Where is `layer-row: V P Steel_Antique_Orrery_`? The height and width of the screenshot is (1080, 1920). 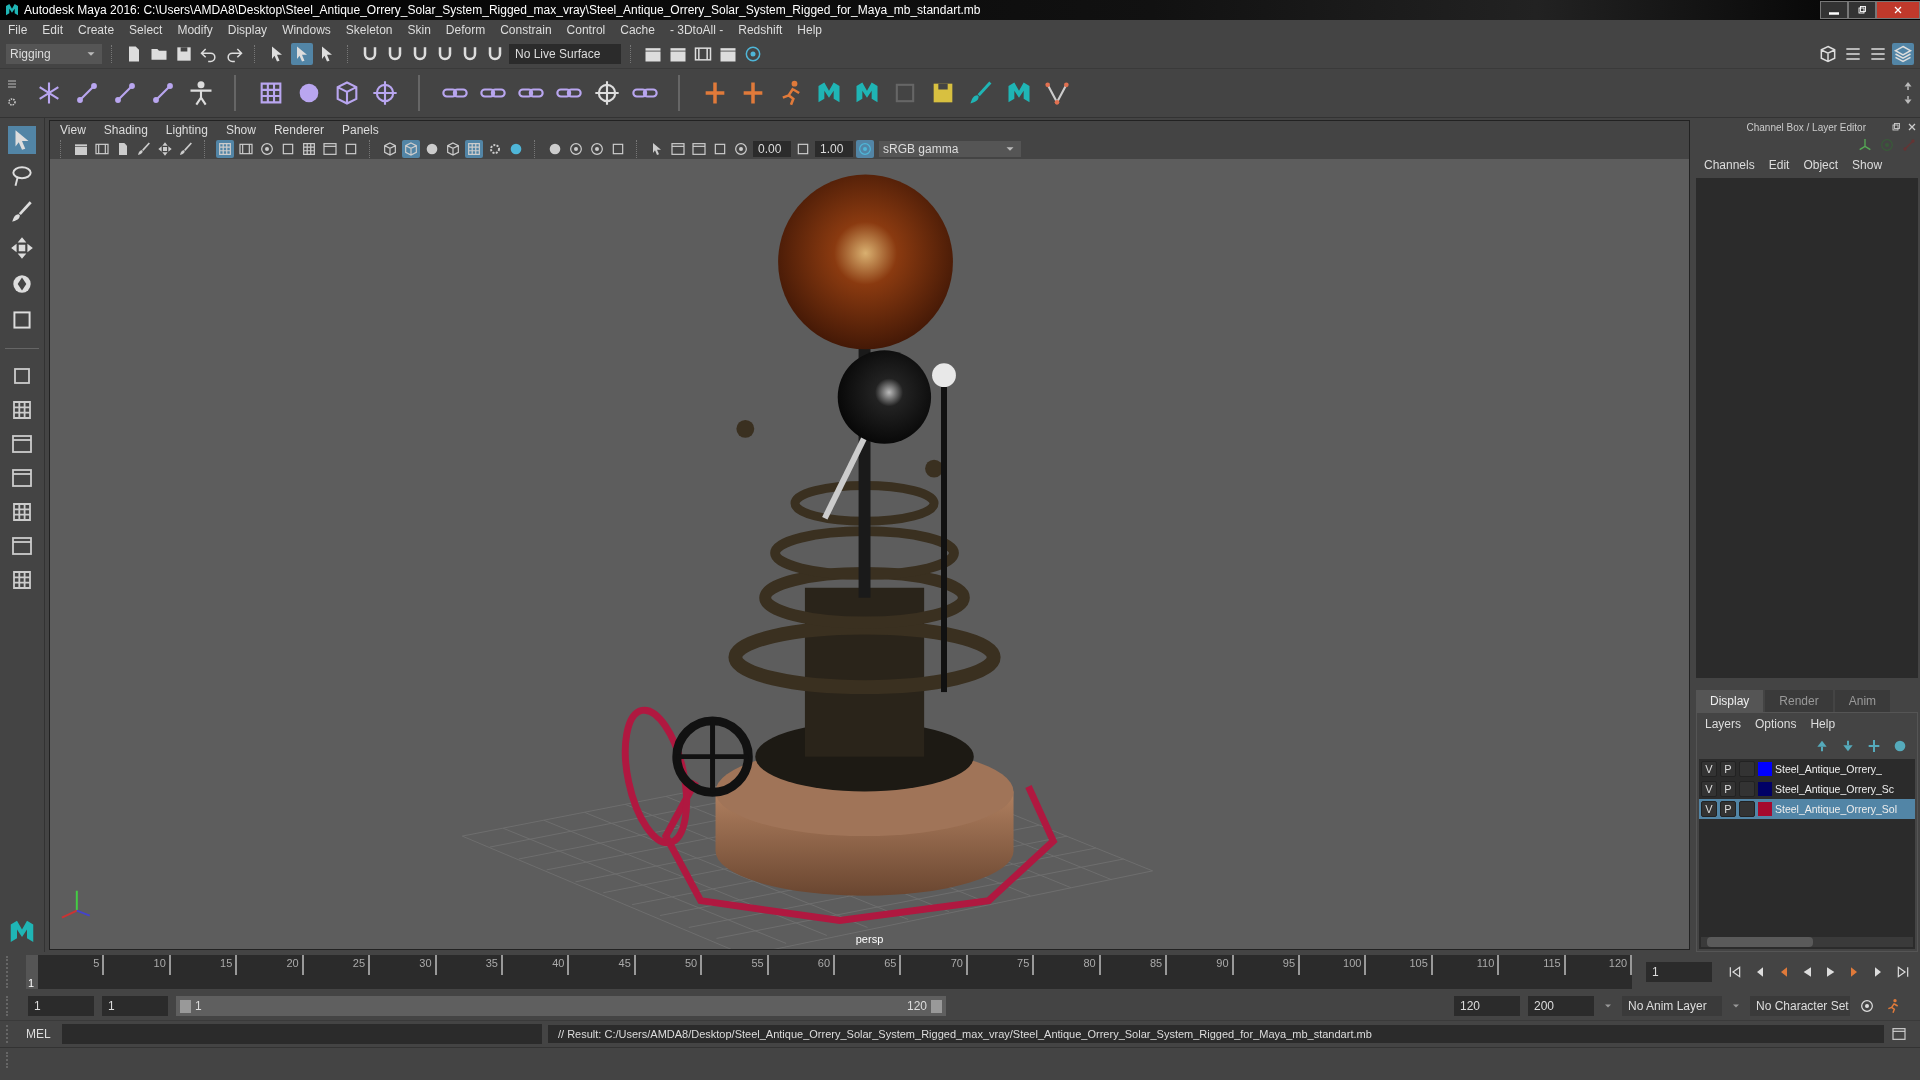 layer-row: V P Steel_Antique_Orrery_ is located at coordinates (1807, 769).